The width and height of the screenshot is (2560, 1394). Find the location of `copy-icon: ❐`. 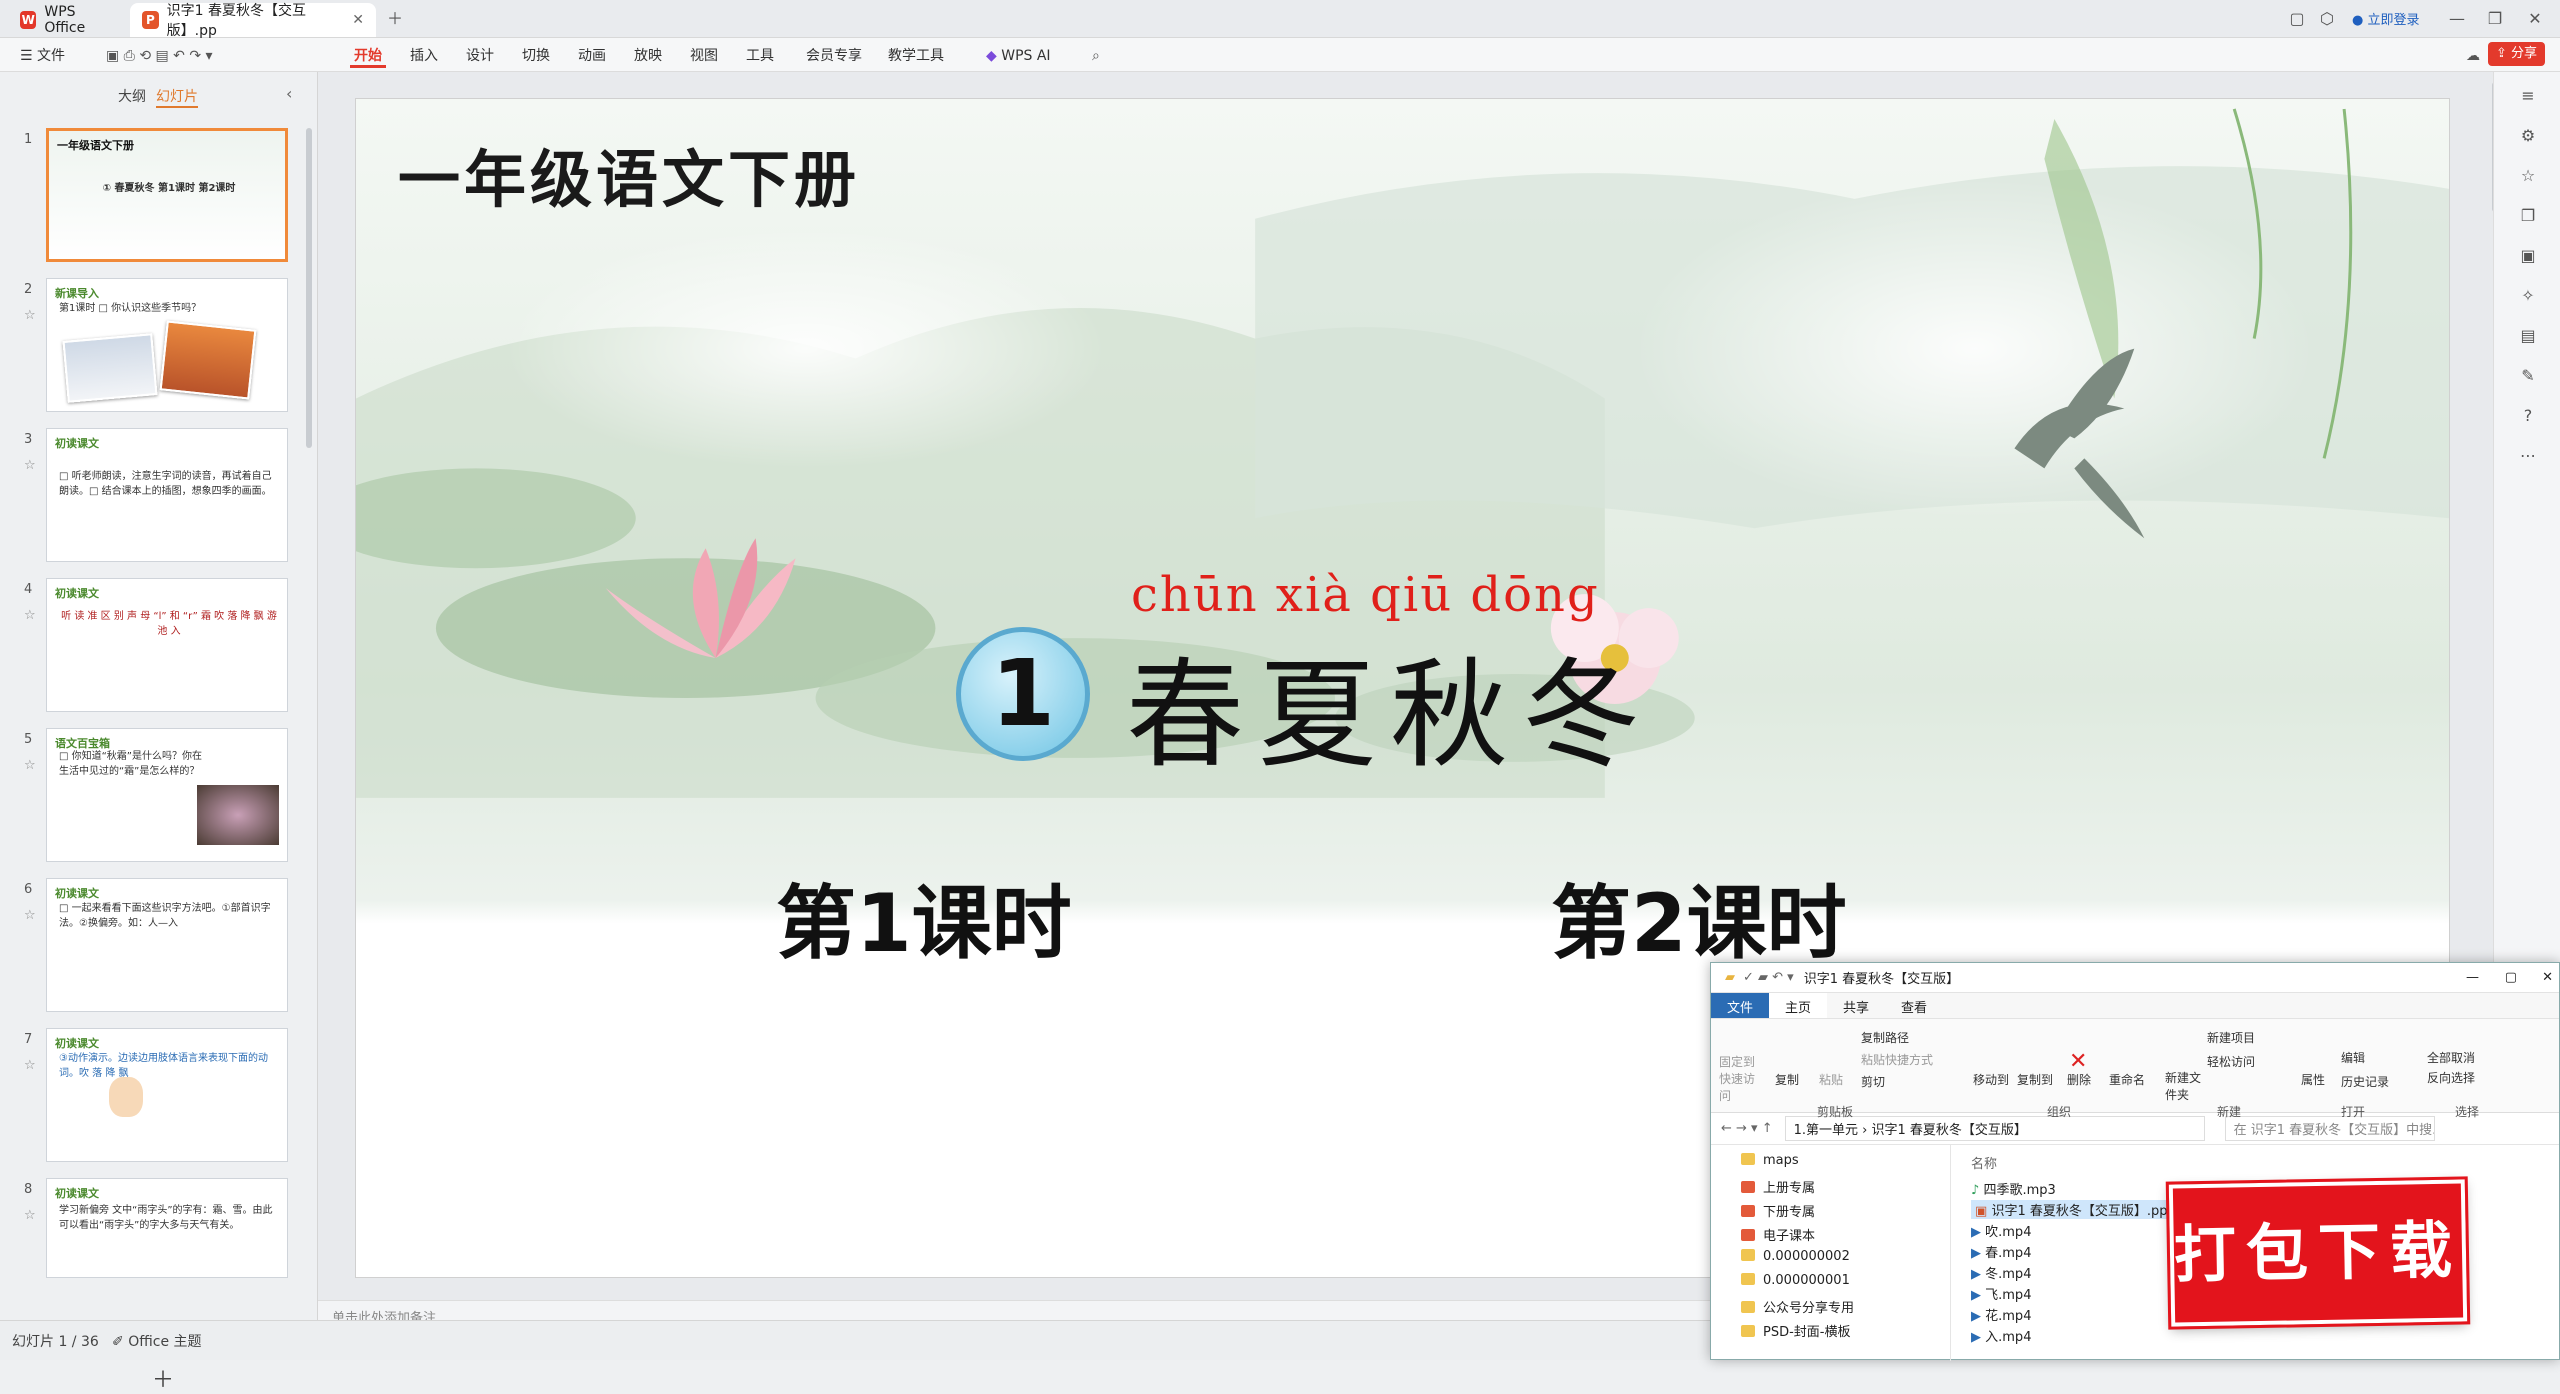

copy-icon: ❐ is located at coordinates (2528, 216).